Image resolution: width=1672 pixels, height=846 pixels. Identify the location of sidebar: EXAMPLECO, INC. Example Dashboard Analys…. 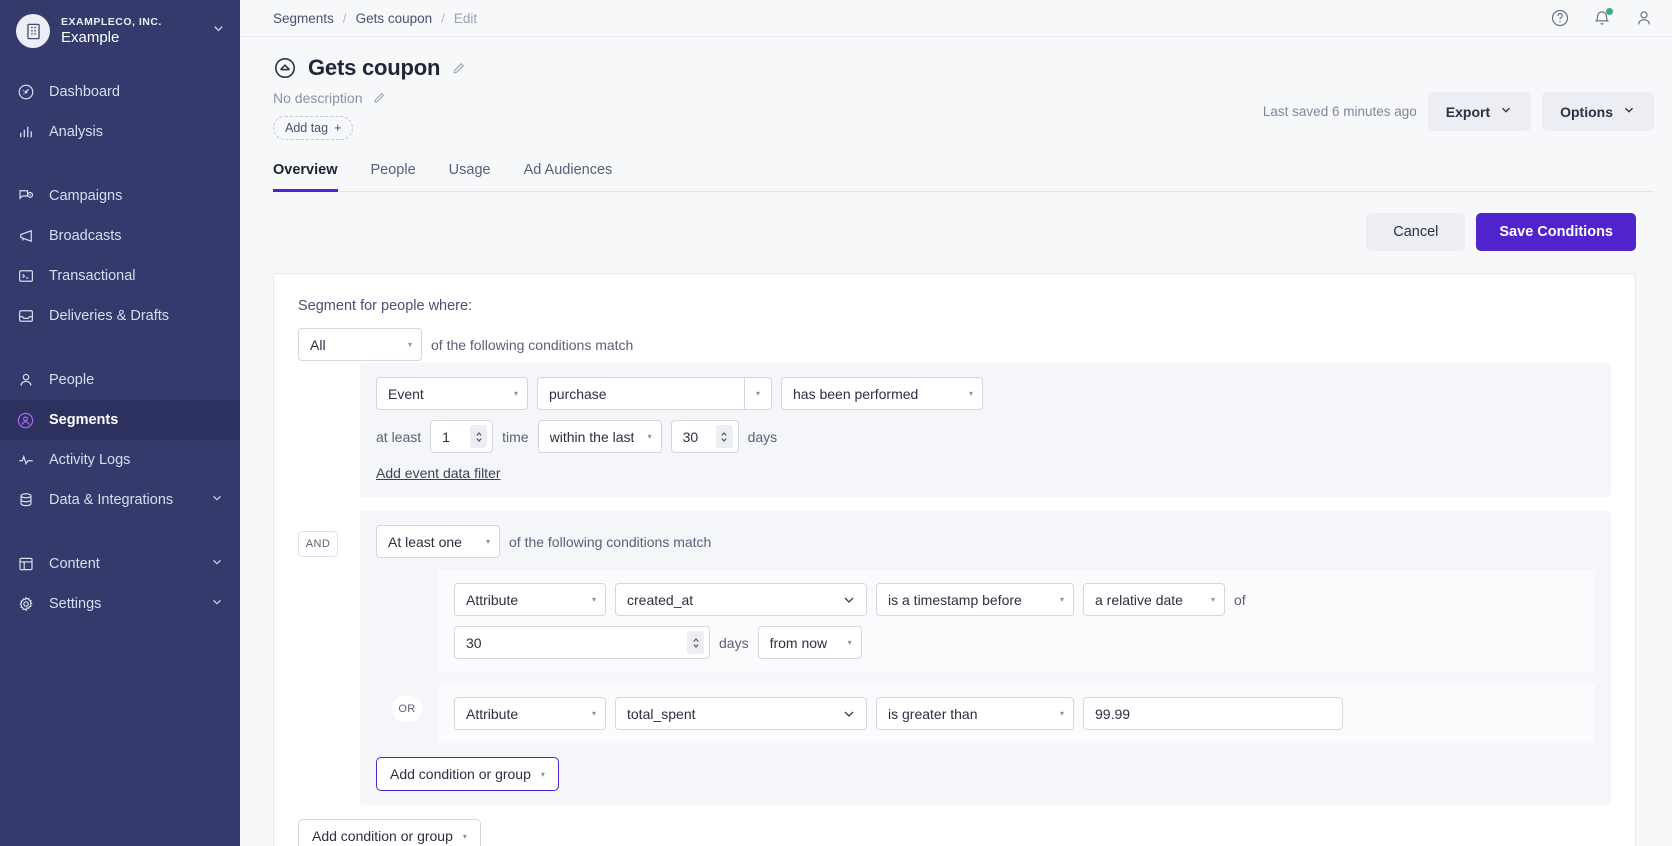
(120, 423).